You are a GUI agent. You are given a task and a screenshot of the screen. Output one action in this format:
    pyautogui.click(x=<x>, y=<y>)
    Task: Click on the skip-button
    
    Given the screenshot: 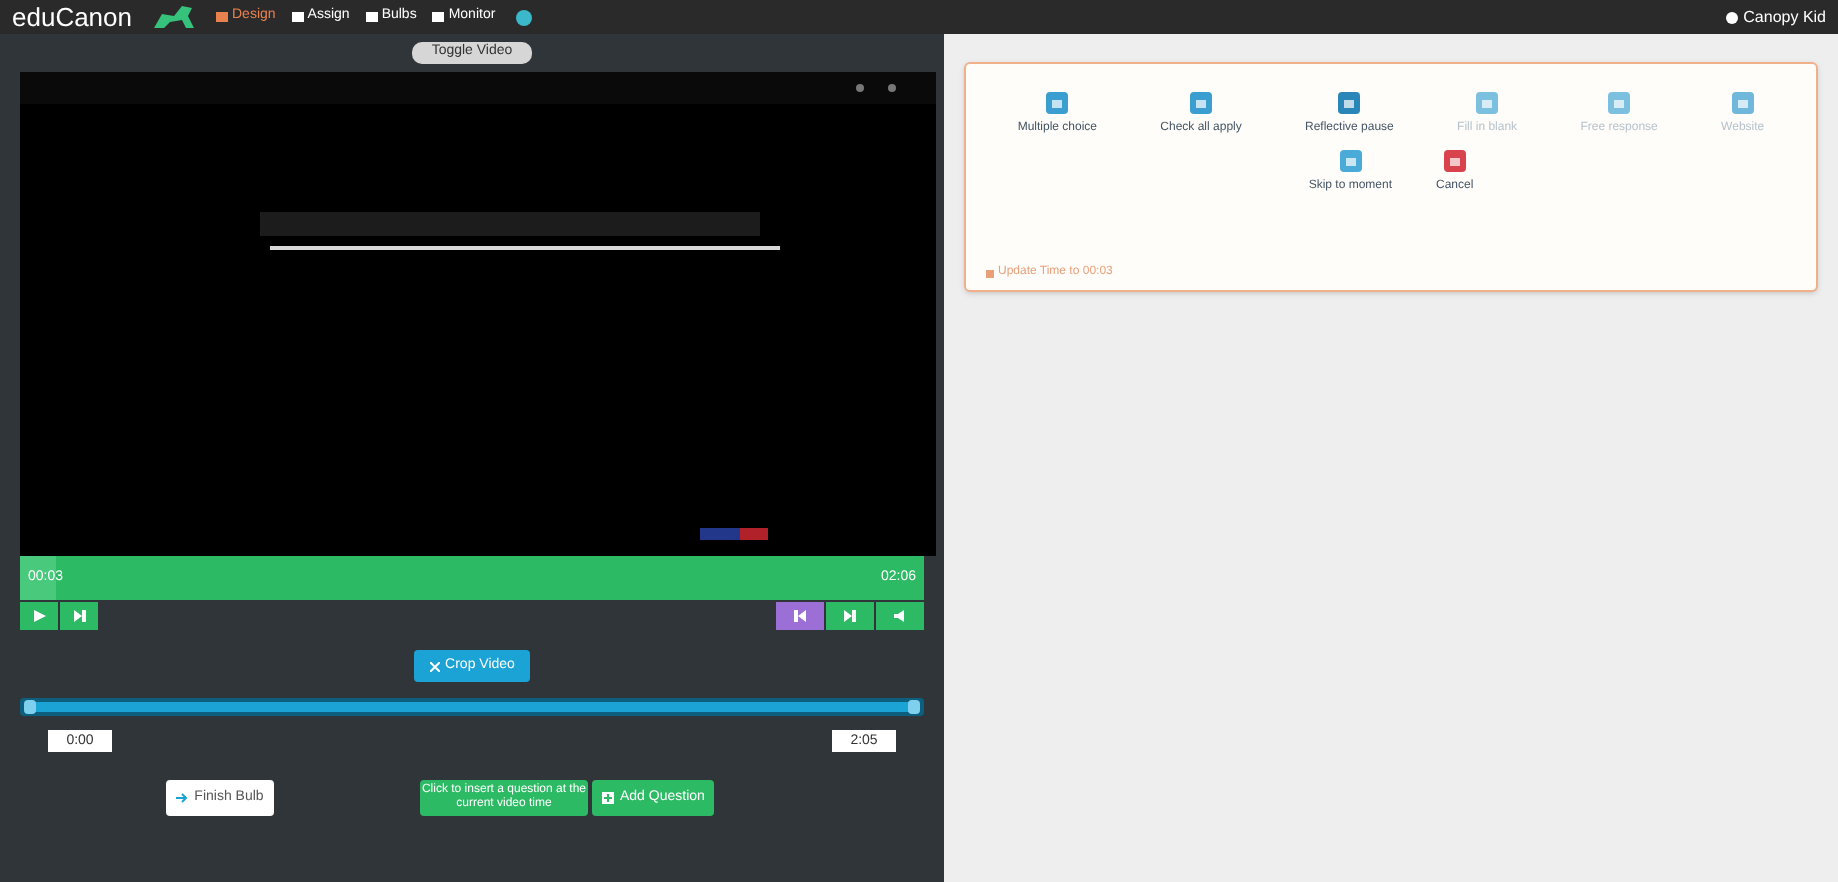 What is the action you would take?
    pyautogui.click(x=850, y=616)
    